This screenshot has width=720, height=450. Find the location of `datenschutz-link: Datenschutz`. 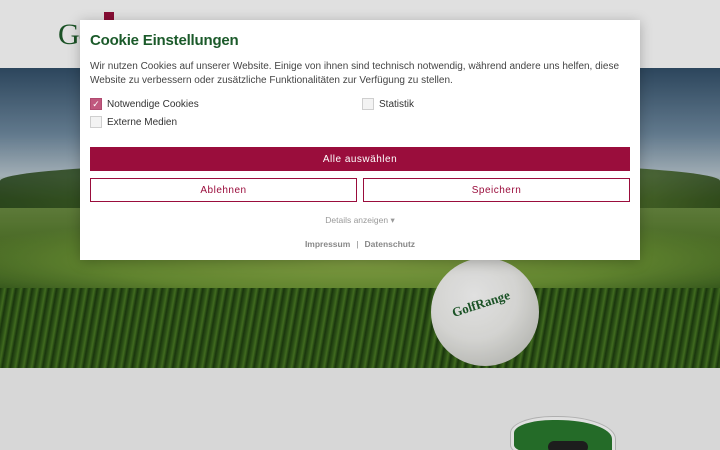

datenschutz-link: Datenschutz is located at coordinates (390, 244).